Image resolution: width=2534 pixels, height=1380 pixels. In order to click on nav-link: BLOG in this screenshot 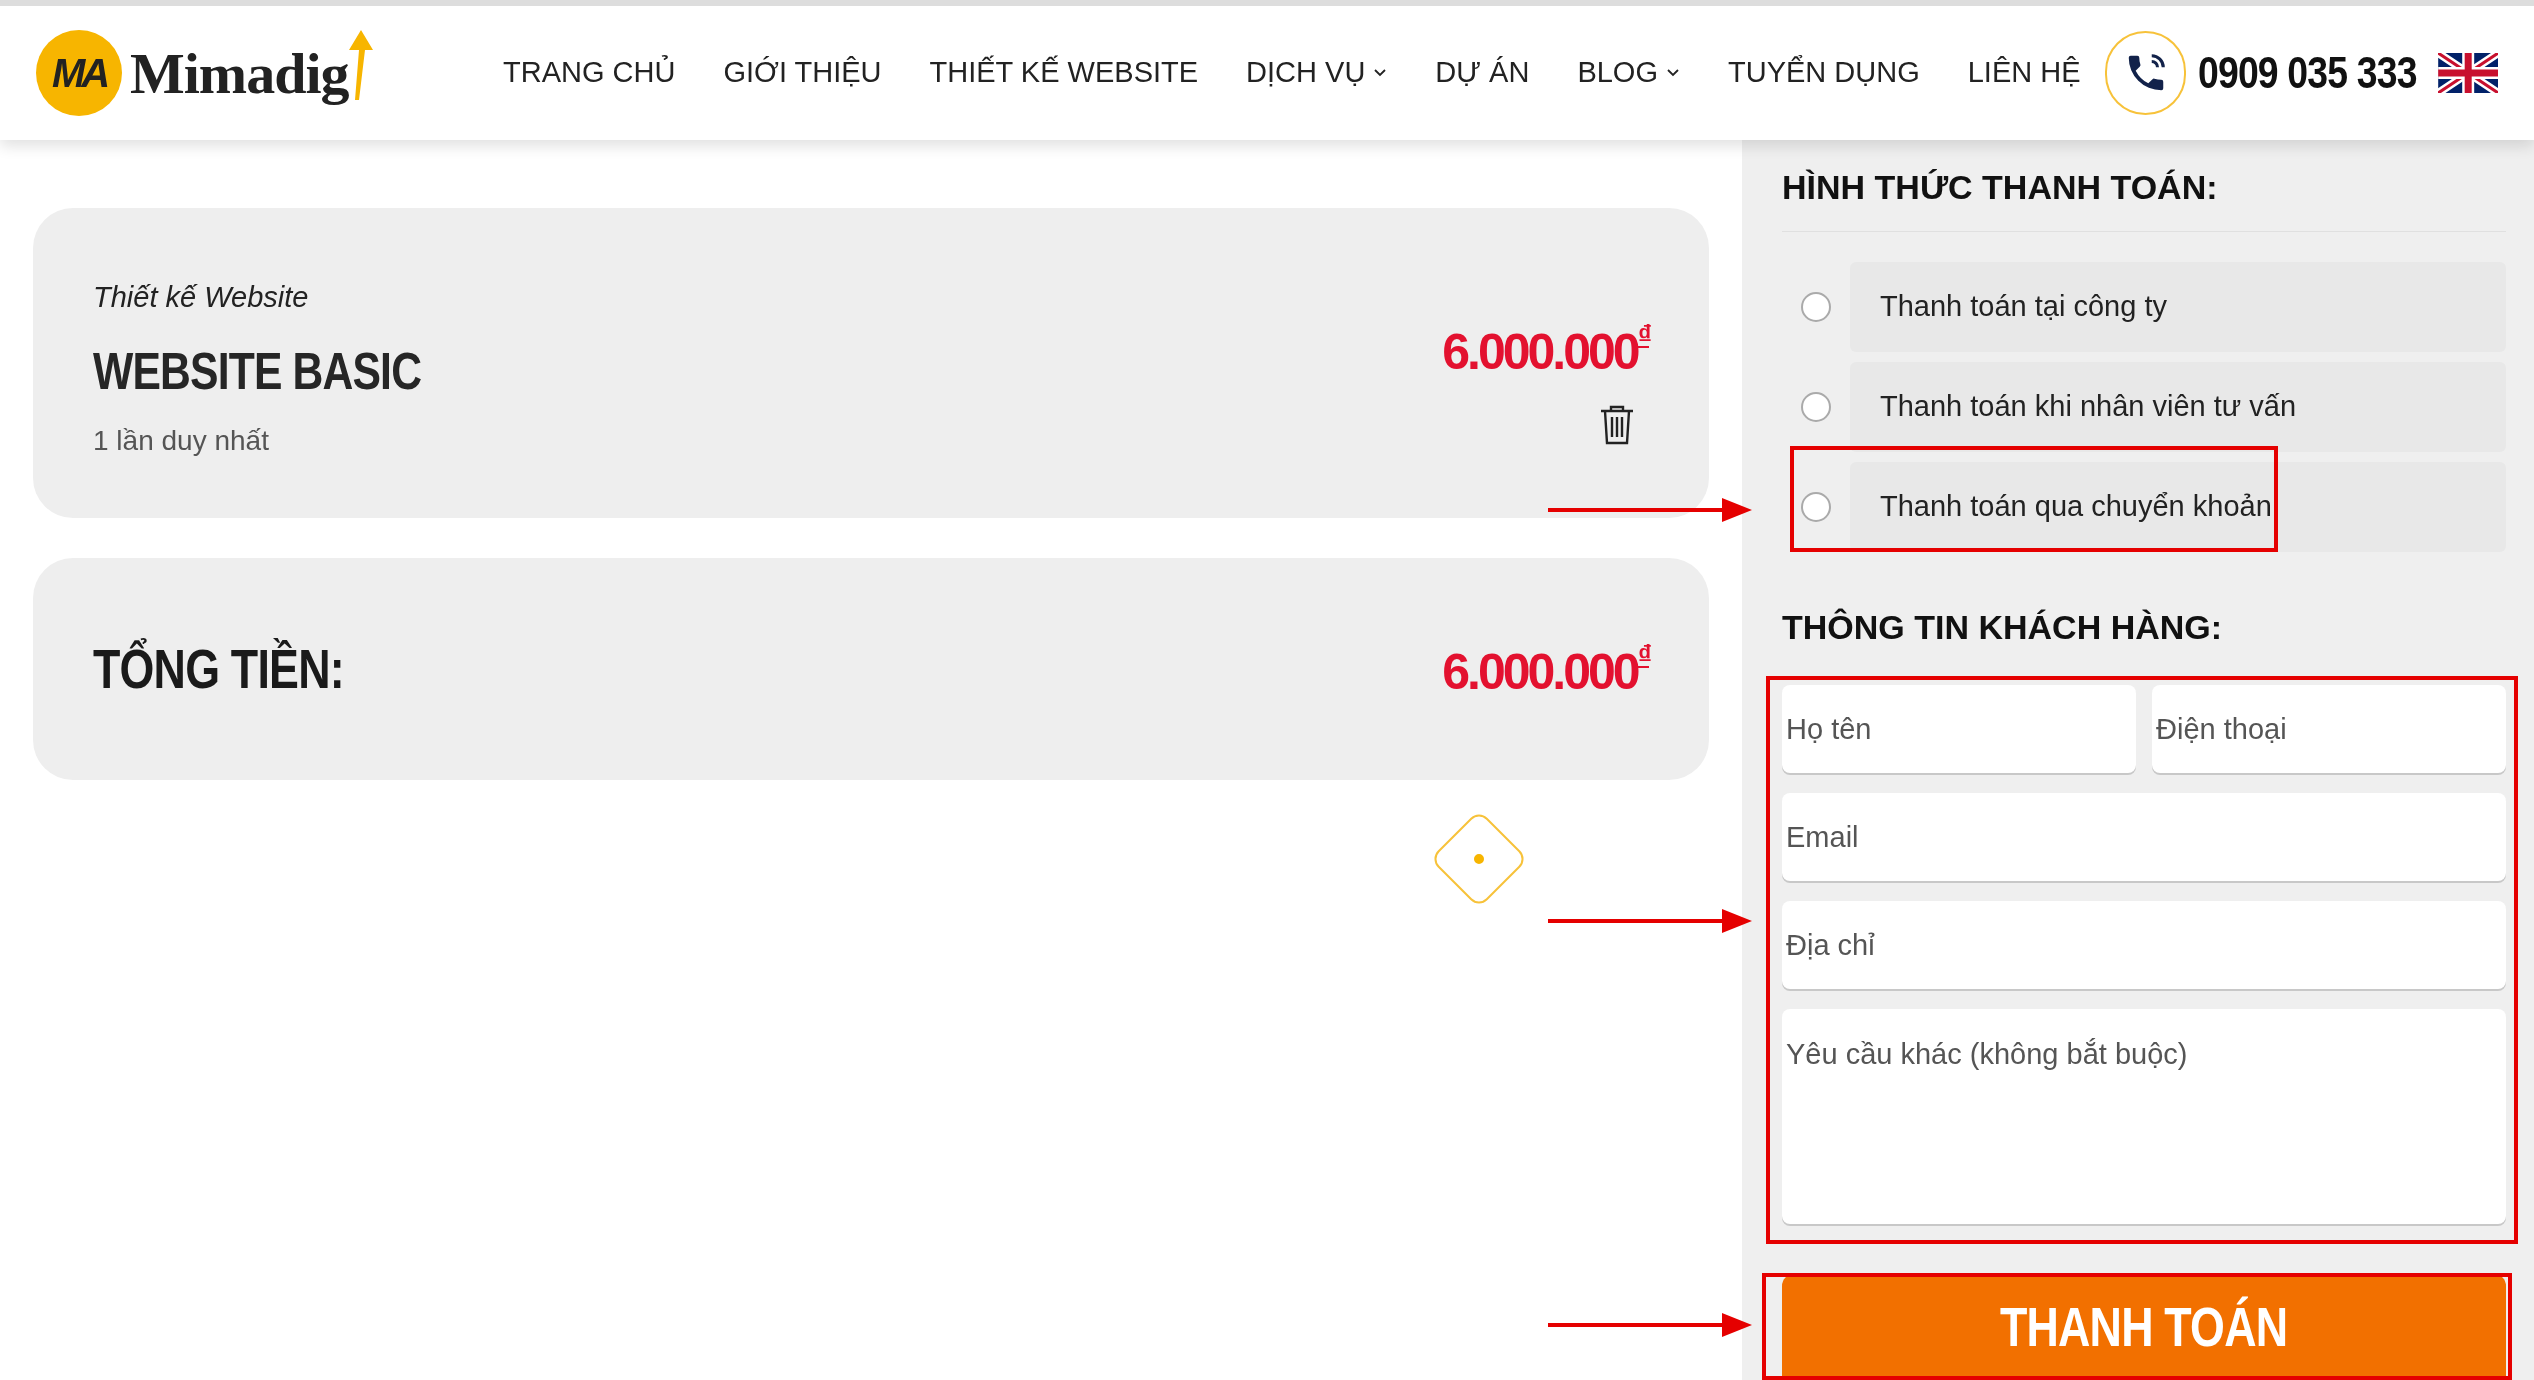, I will do `click(1628, 73)`.